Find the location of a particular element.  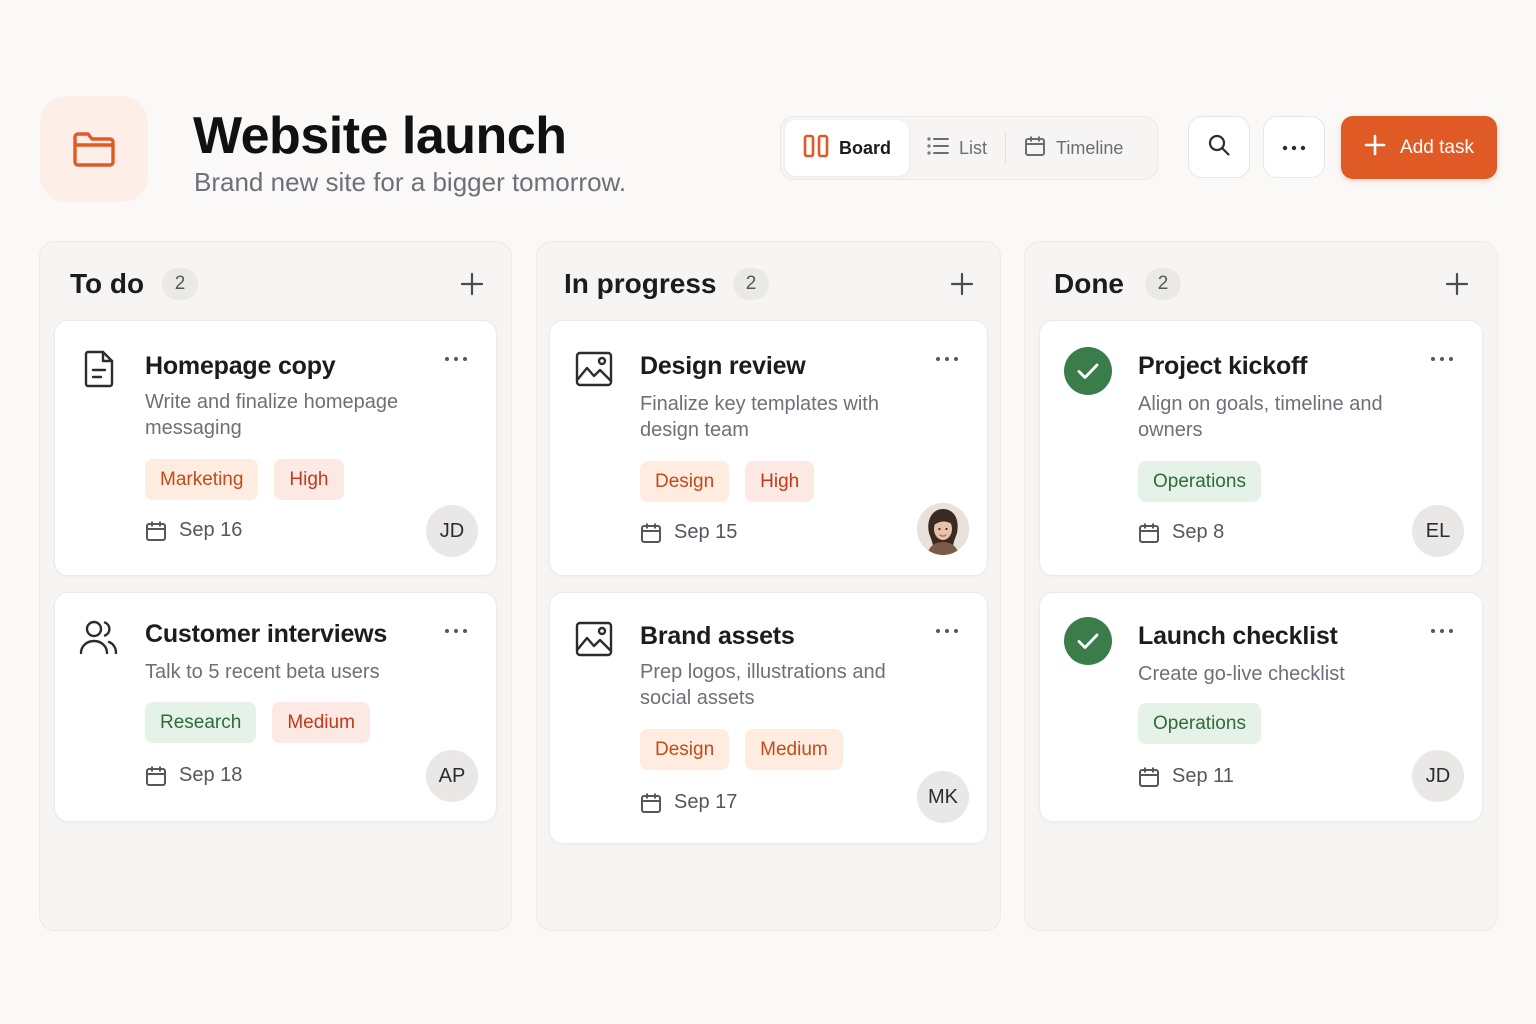

more-options-button is located at coordinates (1294, 147).